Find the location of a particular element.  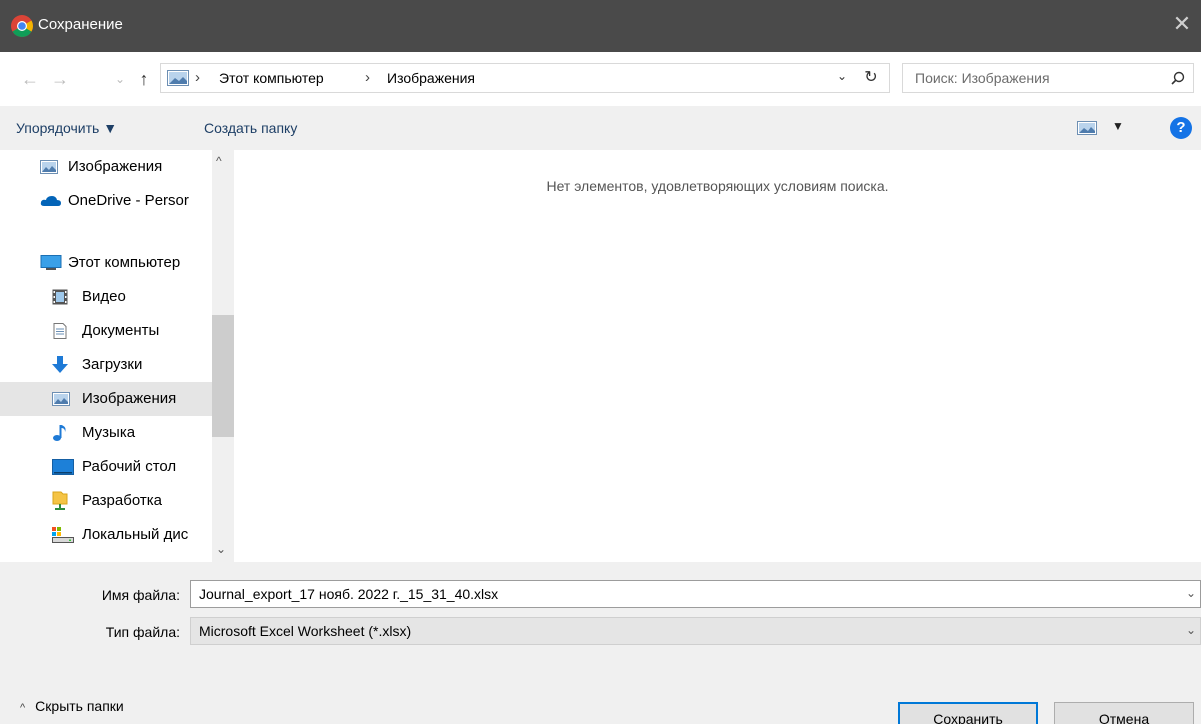

view-dropdown-icon: ▼ is located at coordinates (1118, 126).